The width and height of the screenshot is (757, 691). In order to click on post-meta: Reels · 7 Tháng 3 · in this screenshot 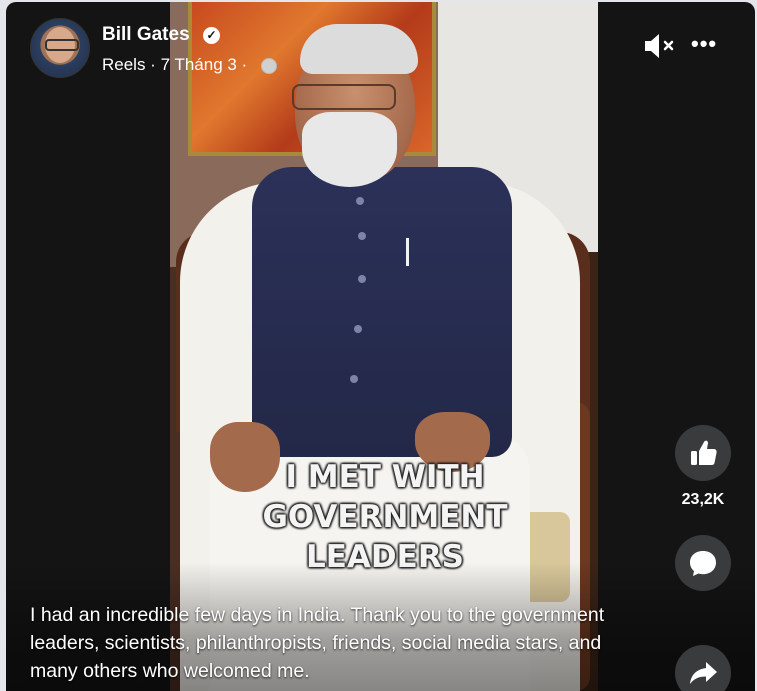, I will do `click(174, 65)`.